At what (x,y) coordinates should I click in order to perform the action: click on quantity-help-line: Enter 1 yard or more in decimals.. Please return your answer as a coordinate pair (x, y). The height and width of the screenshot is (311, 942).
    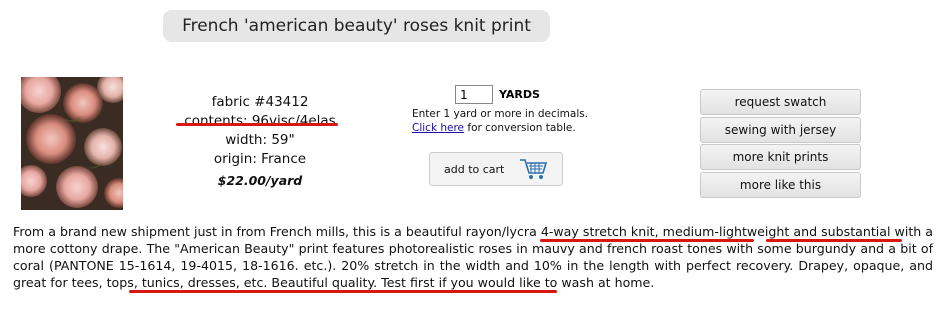
    Looking at the image, I should click on (500, 114).